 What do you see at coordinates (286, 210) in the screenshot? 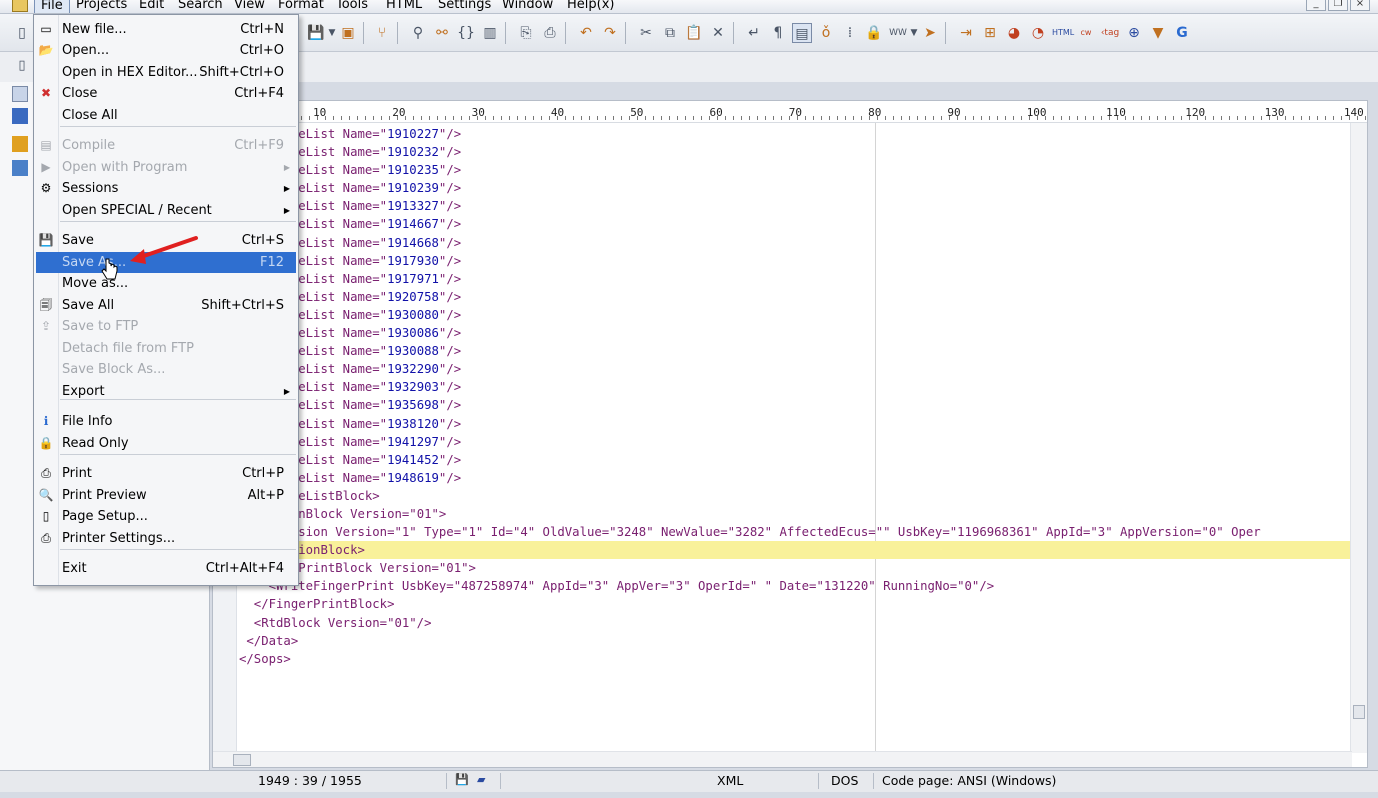
I see `submenu-arrow-icon: ▶` at bounding box center [286, 210].